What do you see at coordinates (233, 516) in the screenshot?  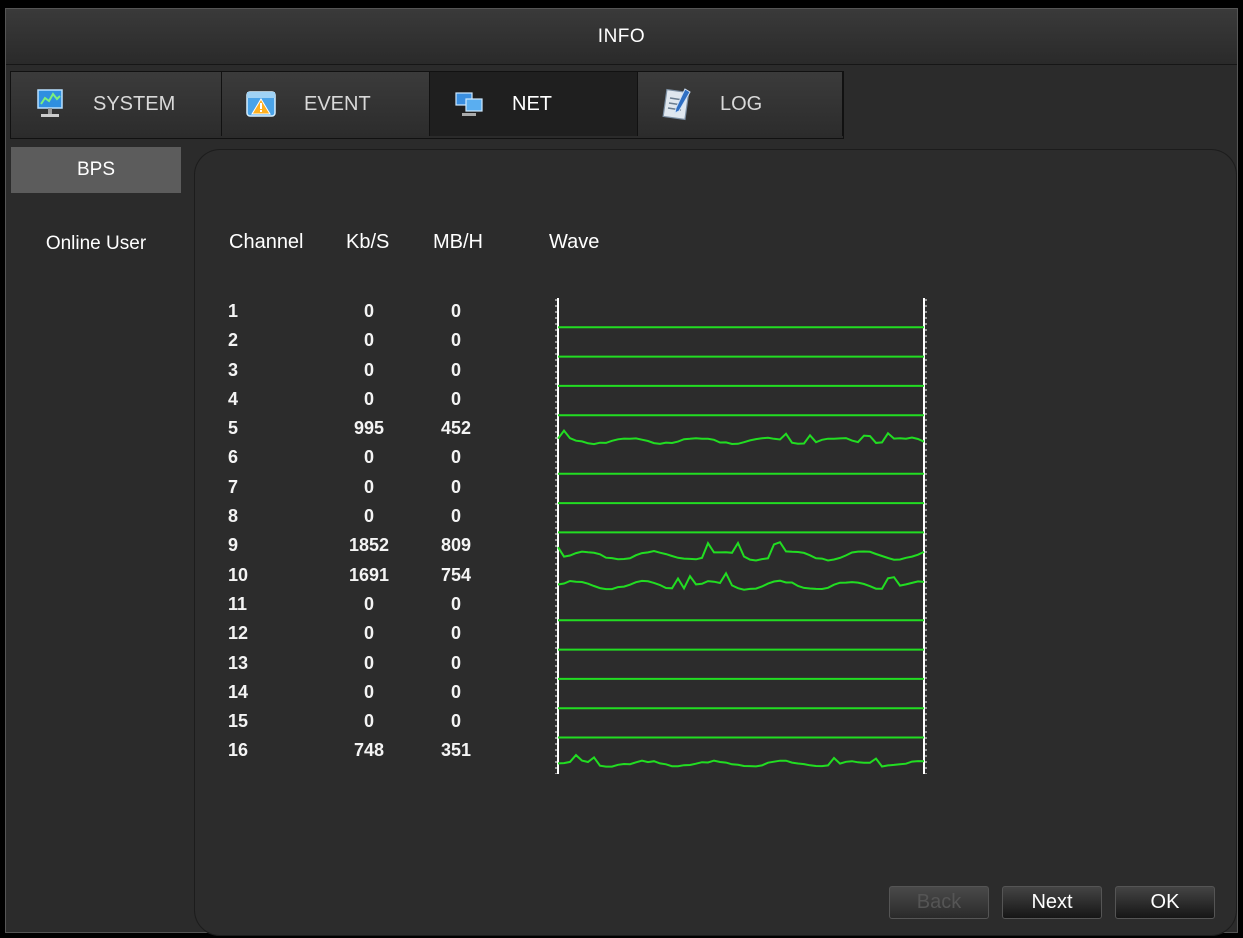 I see `cell-channel: 8` at bounding box center [233, 516].